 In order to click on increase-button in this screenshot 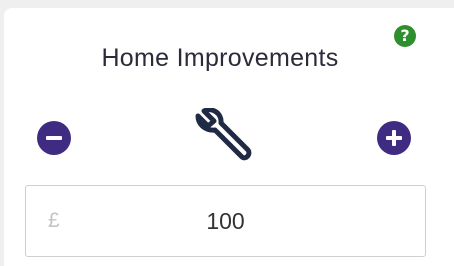, I will do `click(394, 138)`.